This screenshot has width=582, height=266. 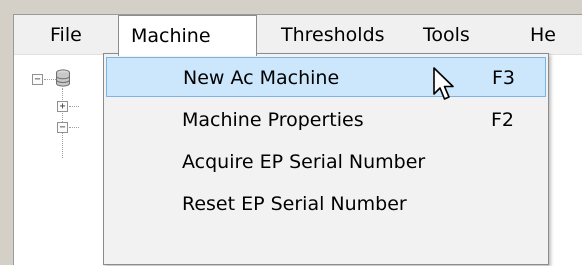 What do you see at coordinates (273, 120) in the screenshot?
I see `menu-item-label: Machine Properties` at bounding box center [273, 120].